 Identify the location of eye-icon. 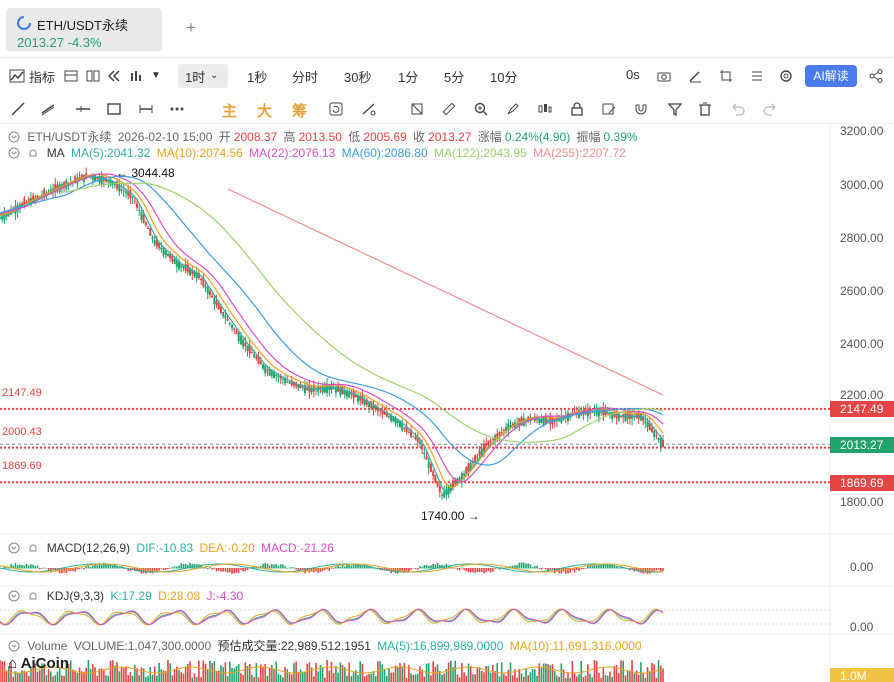
(14, 137).